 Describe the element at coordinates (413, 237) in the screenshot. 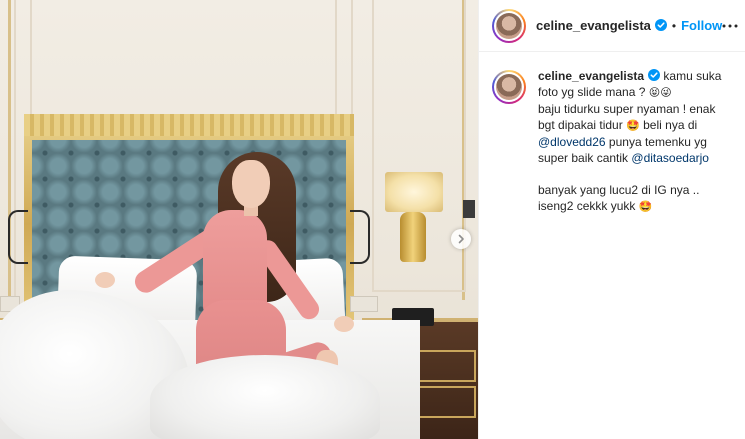

I see `table-lamp-base` at that location.